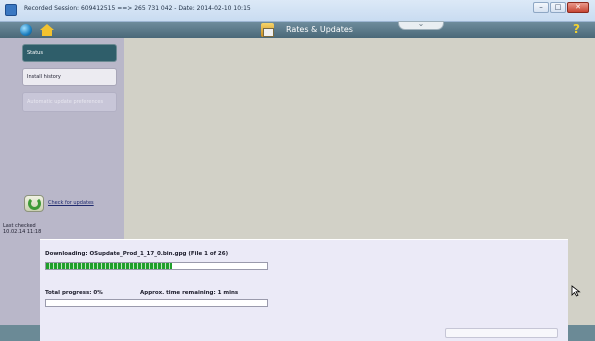 The image size is (595, 341). I want to click on check-for-updates-link: Check for updates, so click(71, 203).